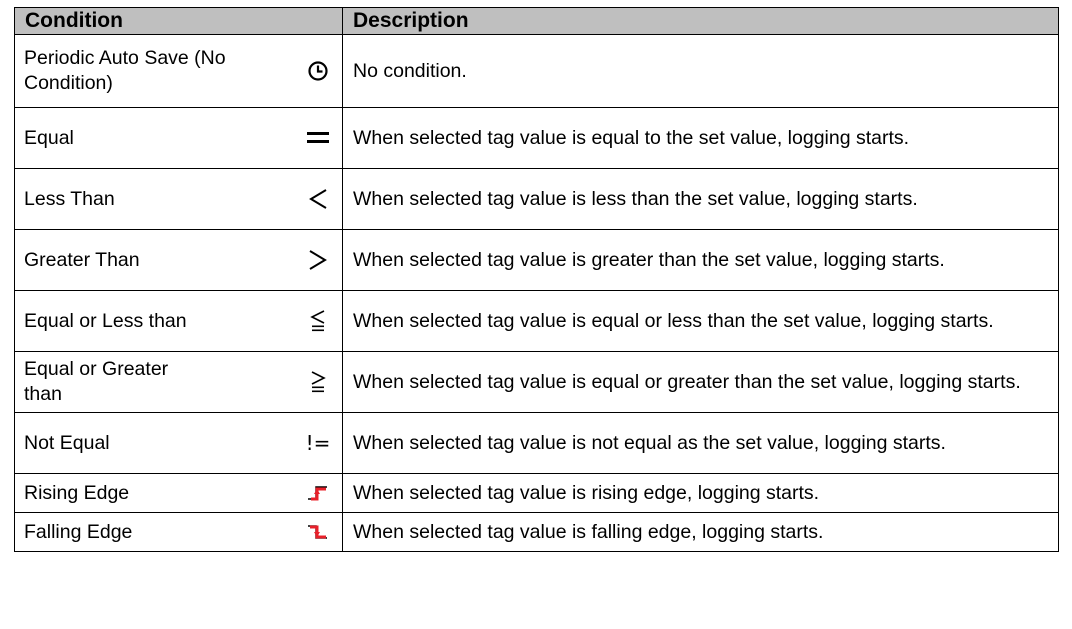 Image resolution: width=1072 pixels, height=629 pixels. What do you see at coordinates (178, 21) in the screenshot?
I see `condition-header: Condition` at bounding box center [178, 21].